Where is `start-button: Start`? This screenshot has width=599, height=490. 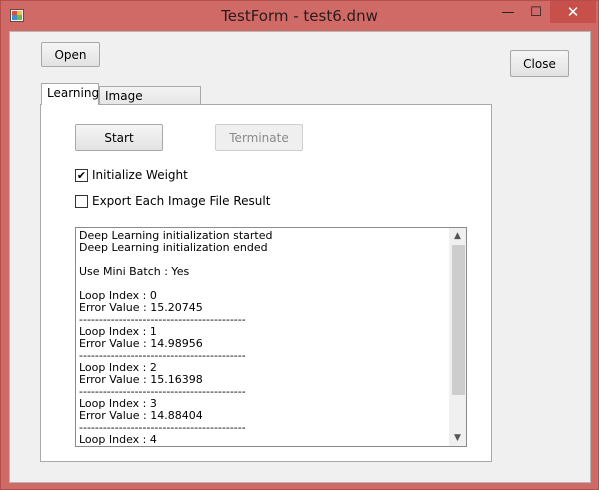
start-button: Start is located at coordinates (119, 137).